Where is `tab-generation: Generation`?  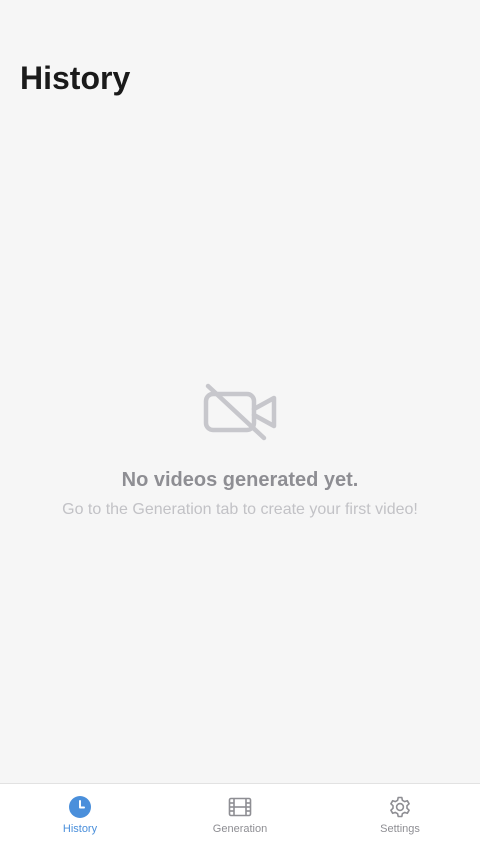
tab-generation: Generation is located at coordinates (240, 814).